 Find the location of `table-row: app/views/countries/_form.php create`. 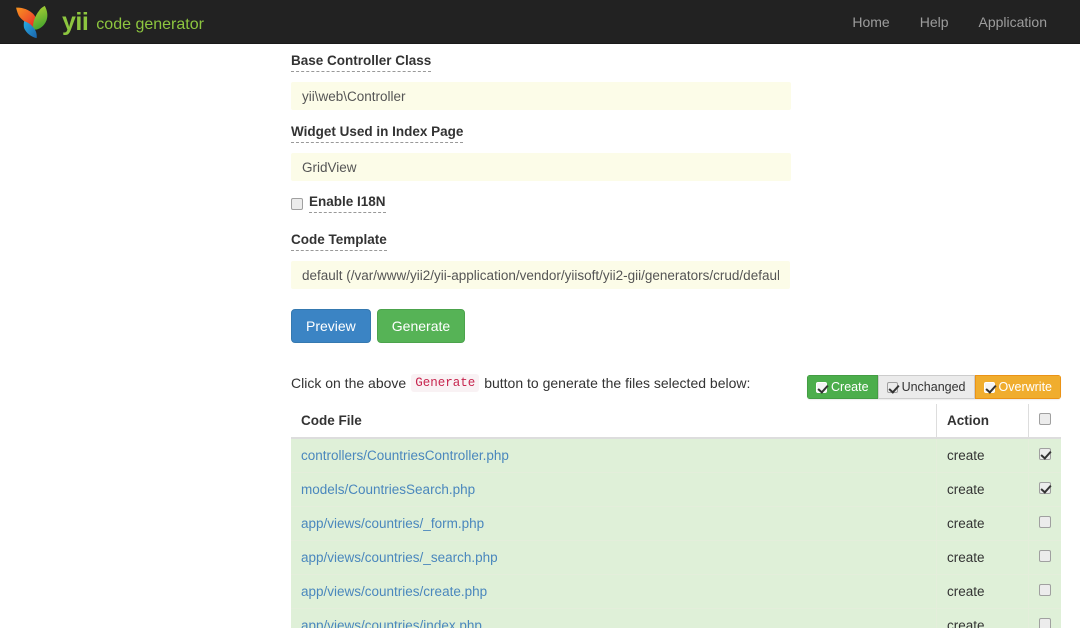

table-row: app/views/countries/_form.php create is located at coordinates (676, 523).